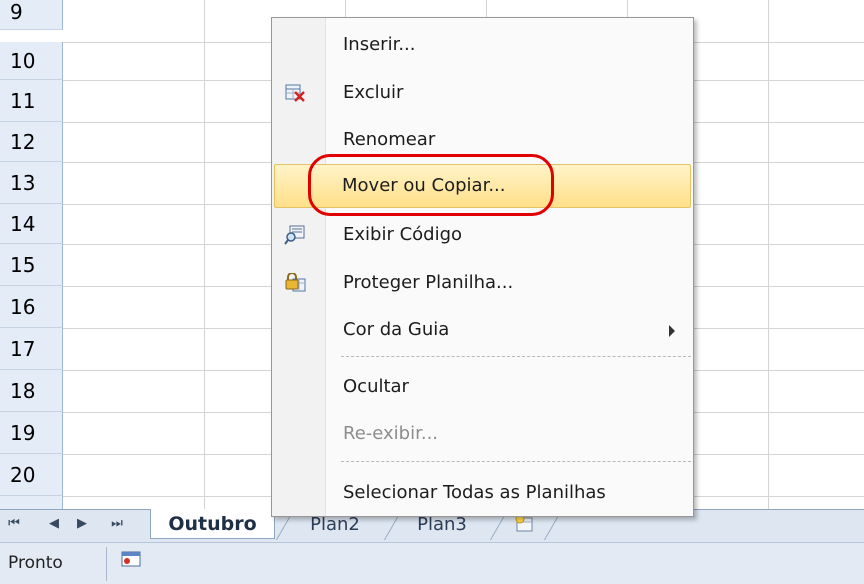 The image size is (864, 584). Describe the element at coordinates (31, 183) in the screenshot. I see `row-header: 13` at that location.